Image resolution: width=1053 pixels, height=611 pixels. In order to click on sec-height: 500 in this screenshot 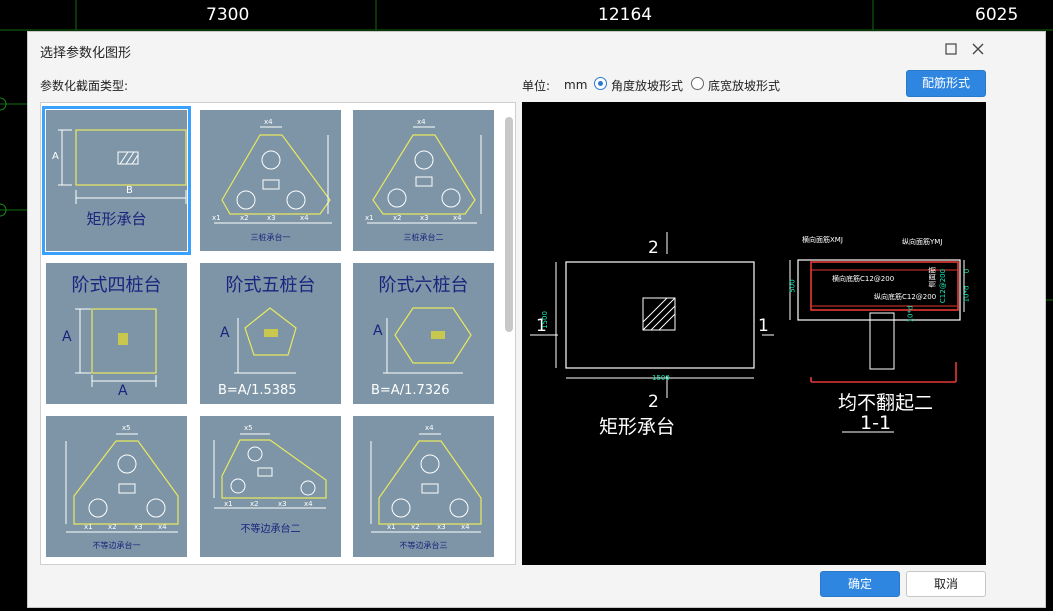, I will do `click(792, 286)`.